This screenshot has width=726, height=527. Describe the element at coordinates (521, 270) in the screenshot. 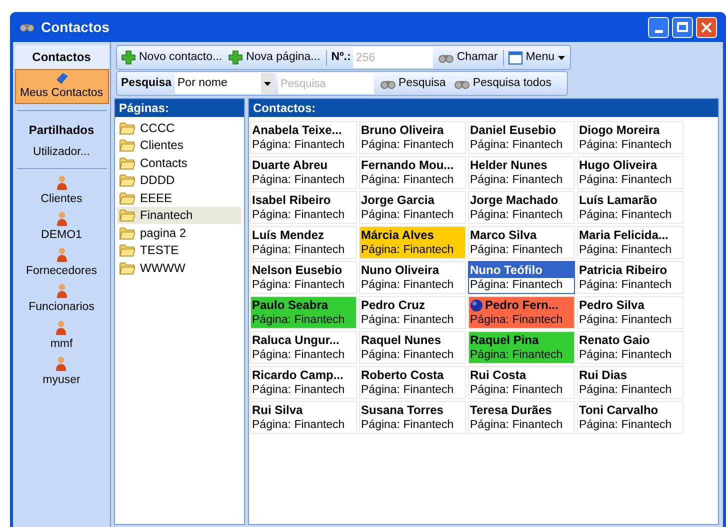

I see `contact-name: Nuno Teófilo` at that location.